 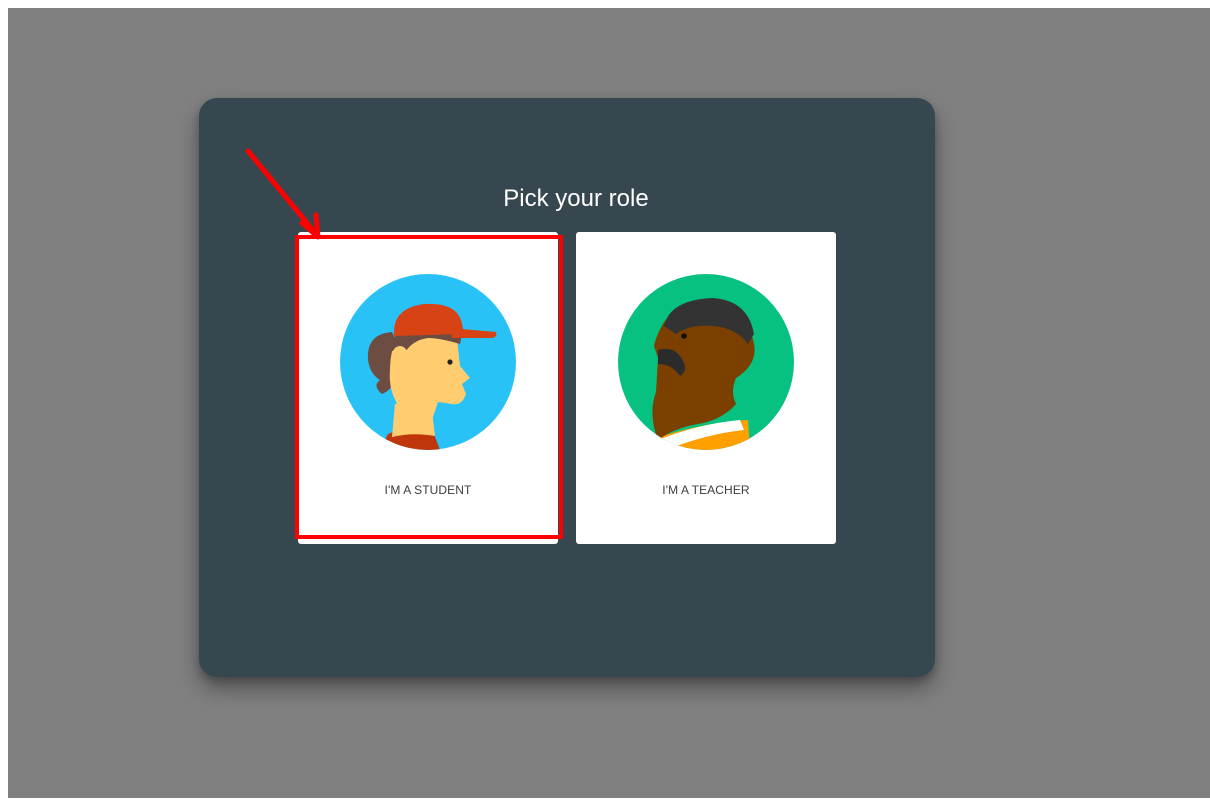 I want to click on student-role-card: I'M A STUDENT, so click(x=428, y=388).